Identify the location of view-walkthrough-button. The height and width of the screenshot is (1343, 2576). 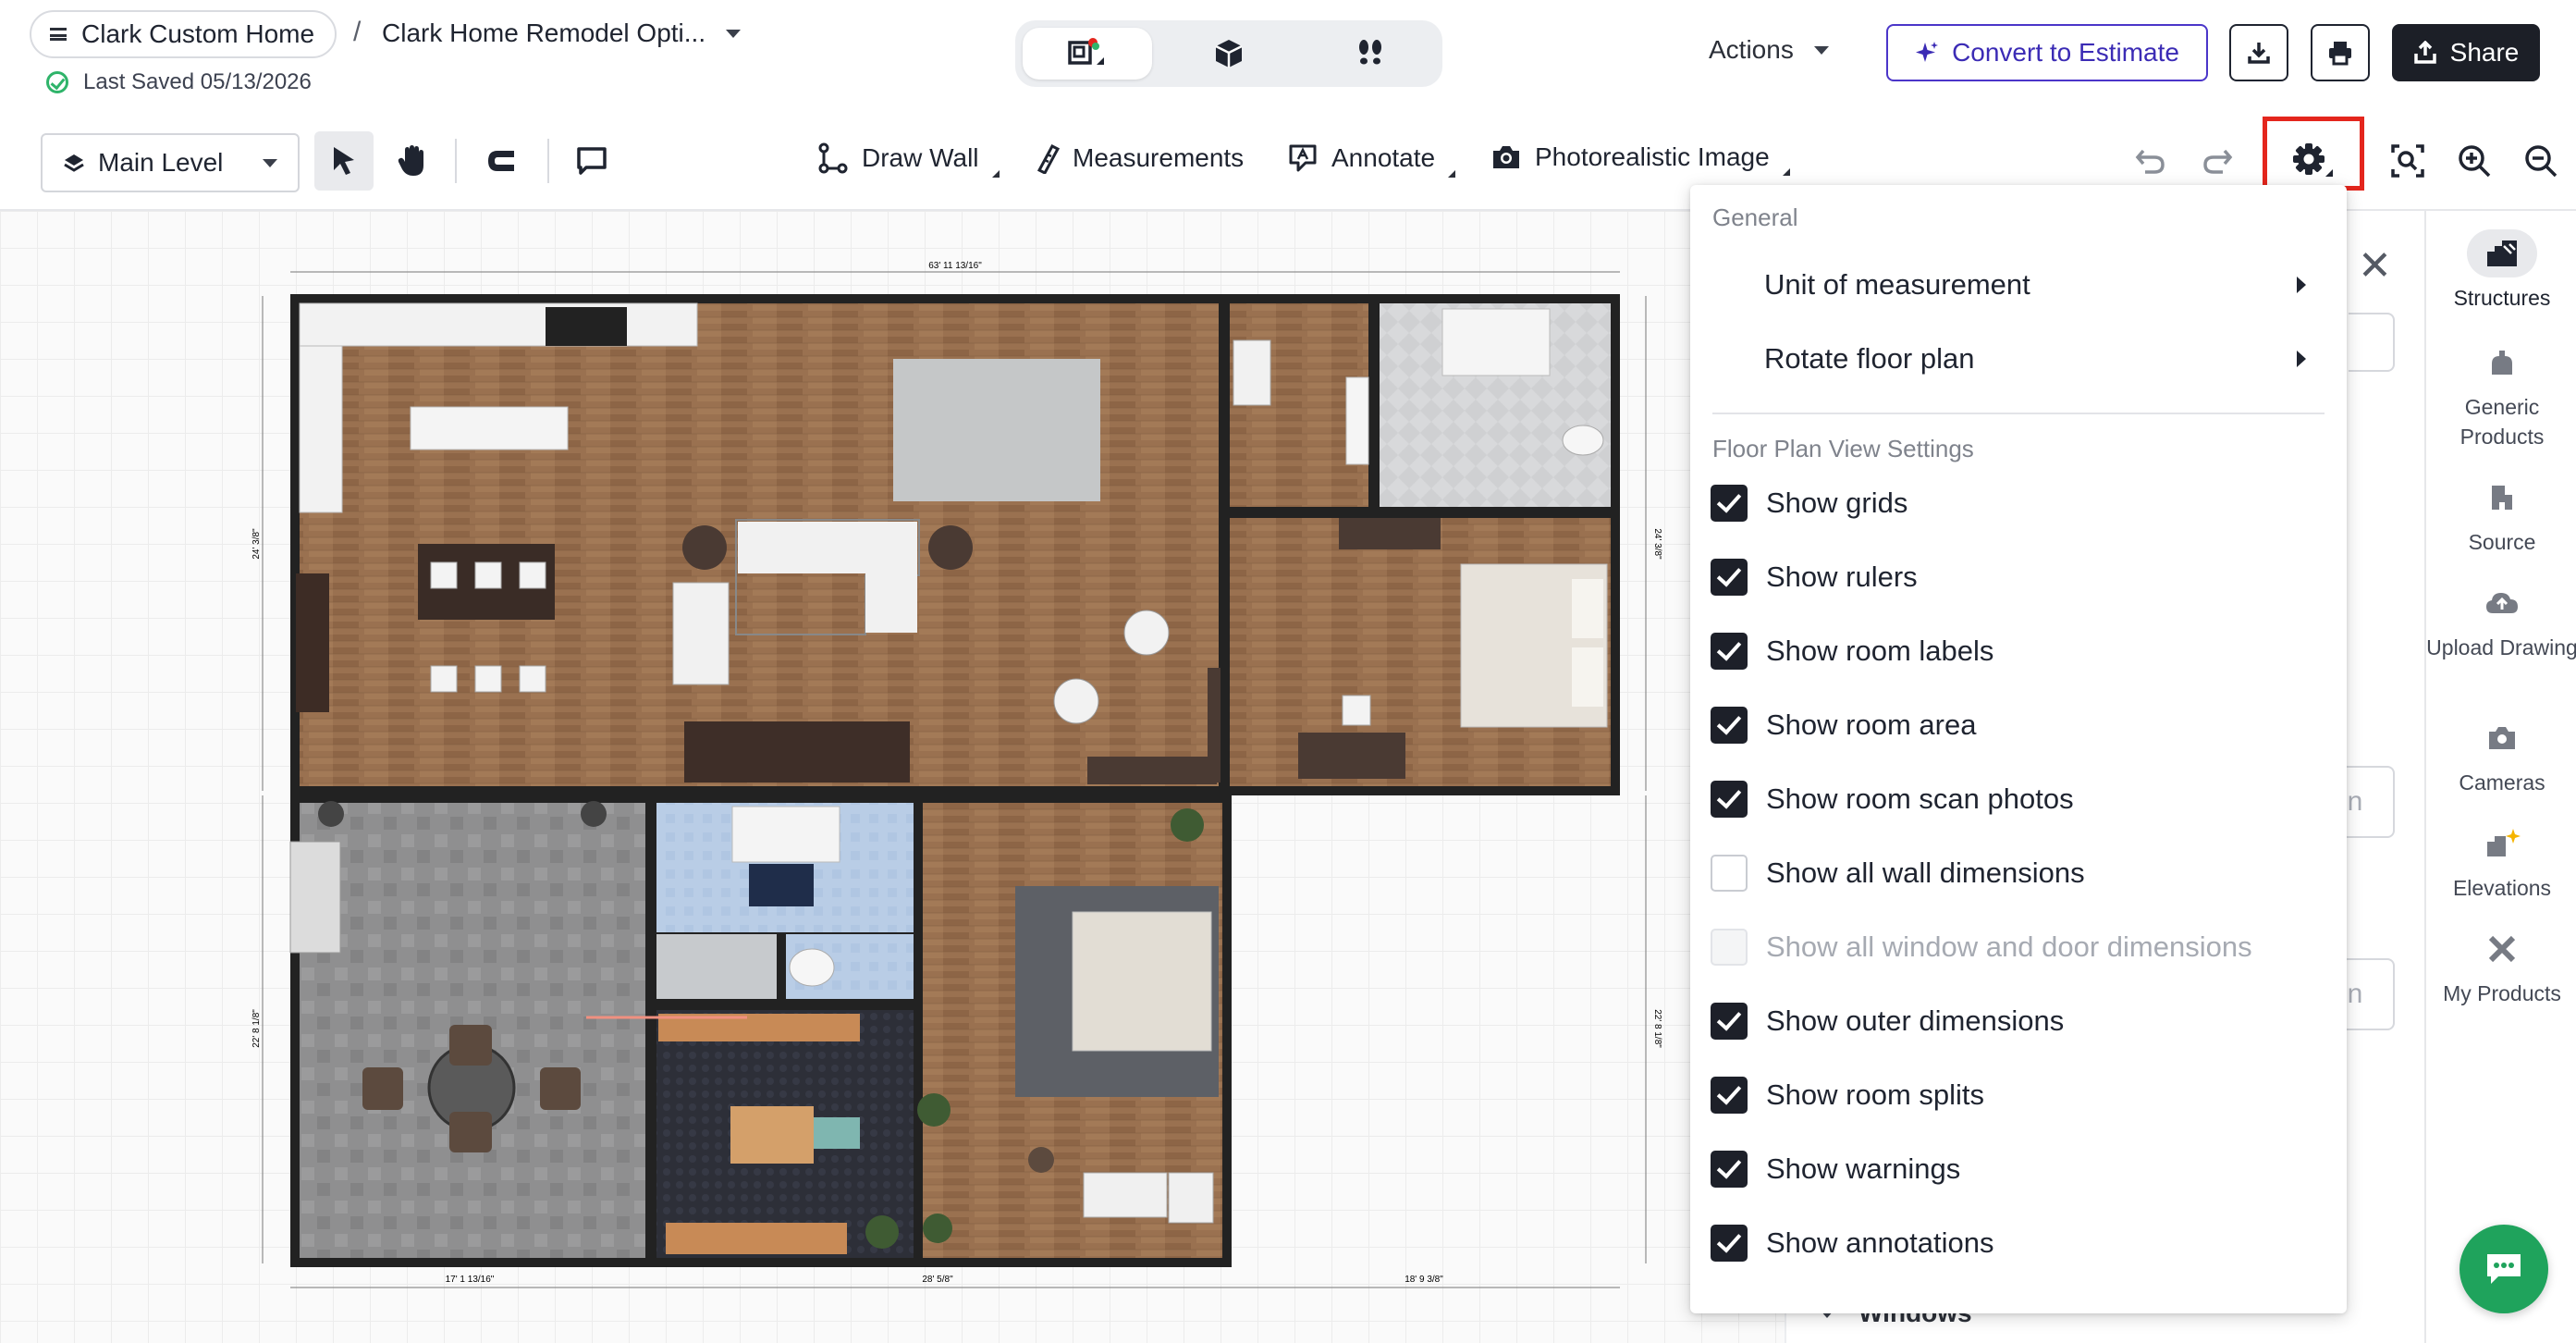
(1371, 54).